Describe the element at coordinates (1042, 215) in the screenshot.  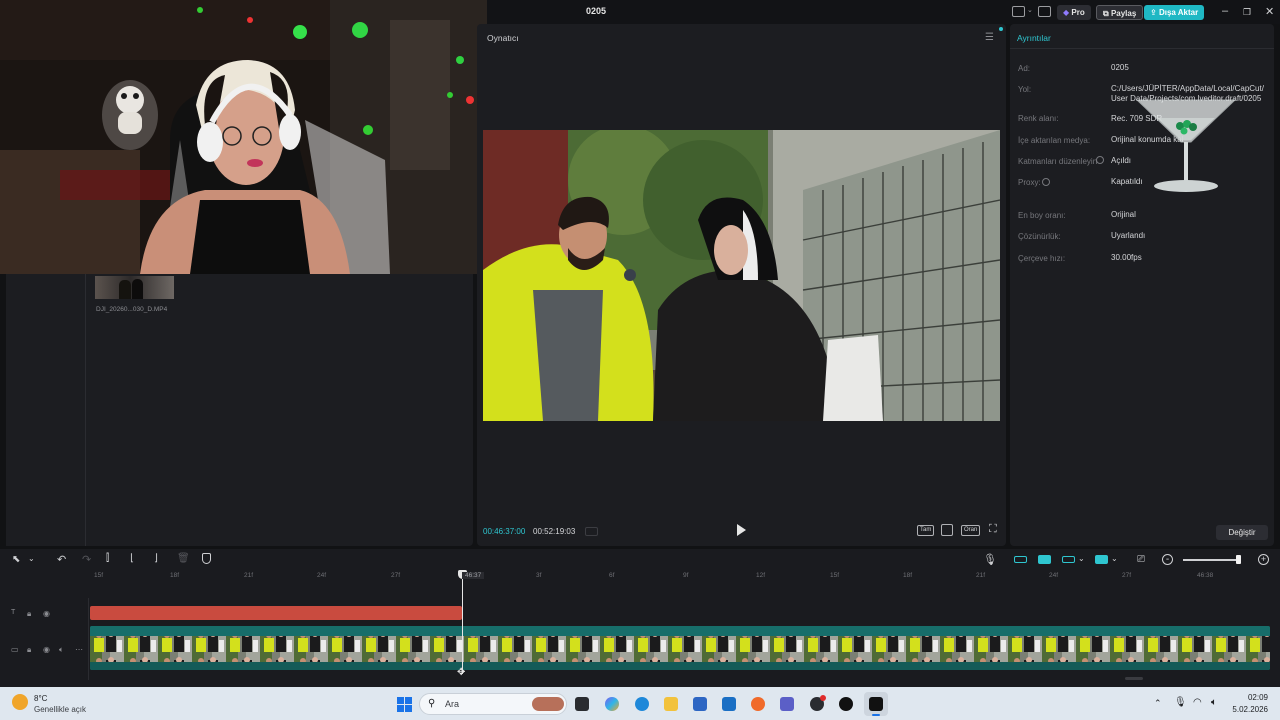
I see `aspect-ratio-label: En boy oranı:` at that location.